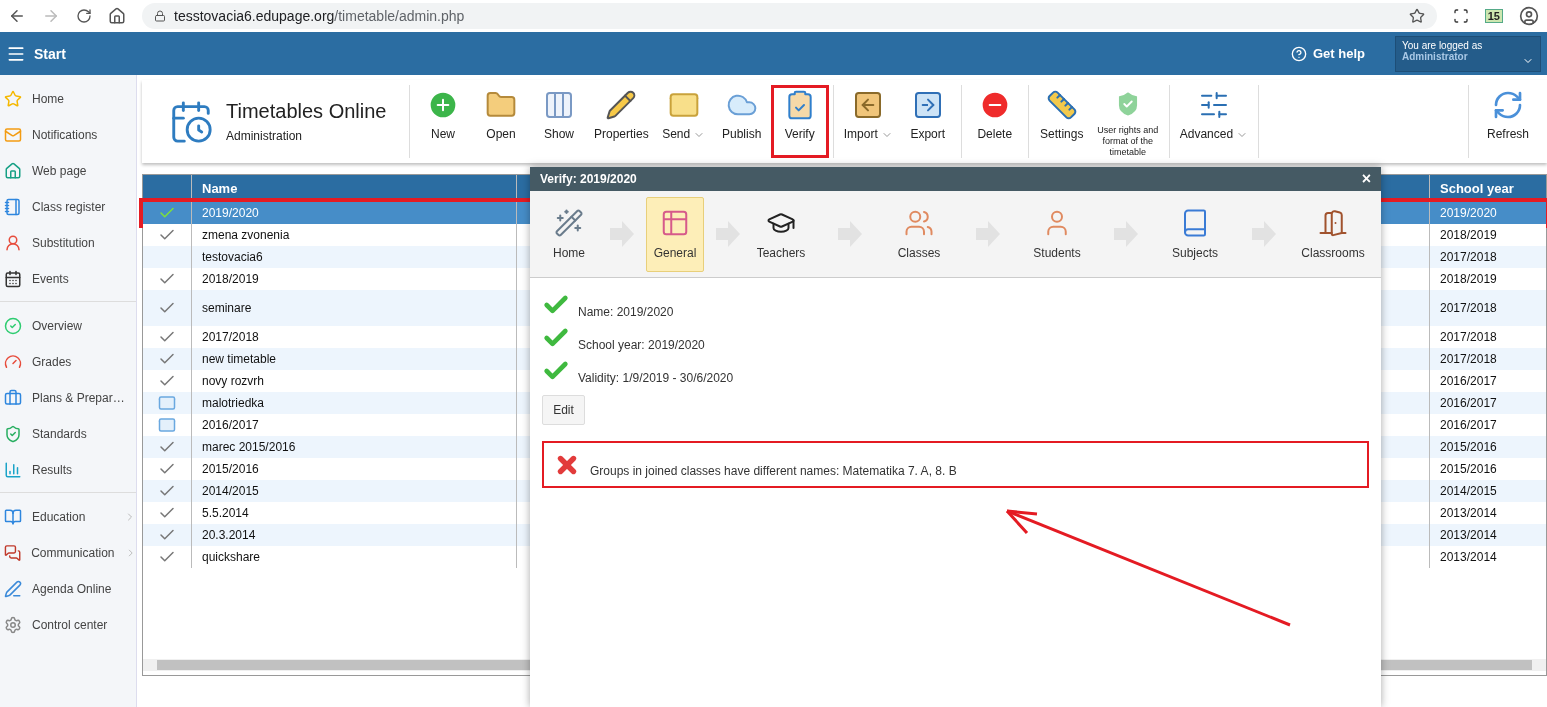 The image size is (1547, 707). Describe the element at coordinates (563, 410) in the screenshot. I see `edit-button: Edit` at that location.